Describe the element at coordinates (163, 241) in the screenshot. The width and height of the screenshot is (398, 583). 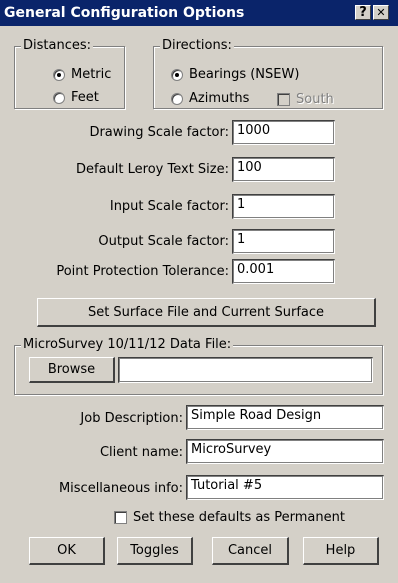
I see `output-scale-label: Output Scale factor:` at that location.